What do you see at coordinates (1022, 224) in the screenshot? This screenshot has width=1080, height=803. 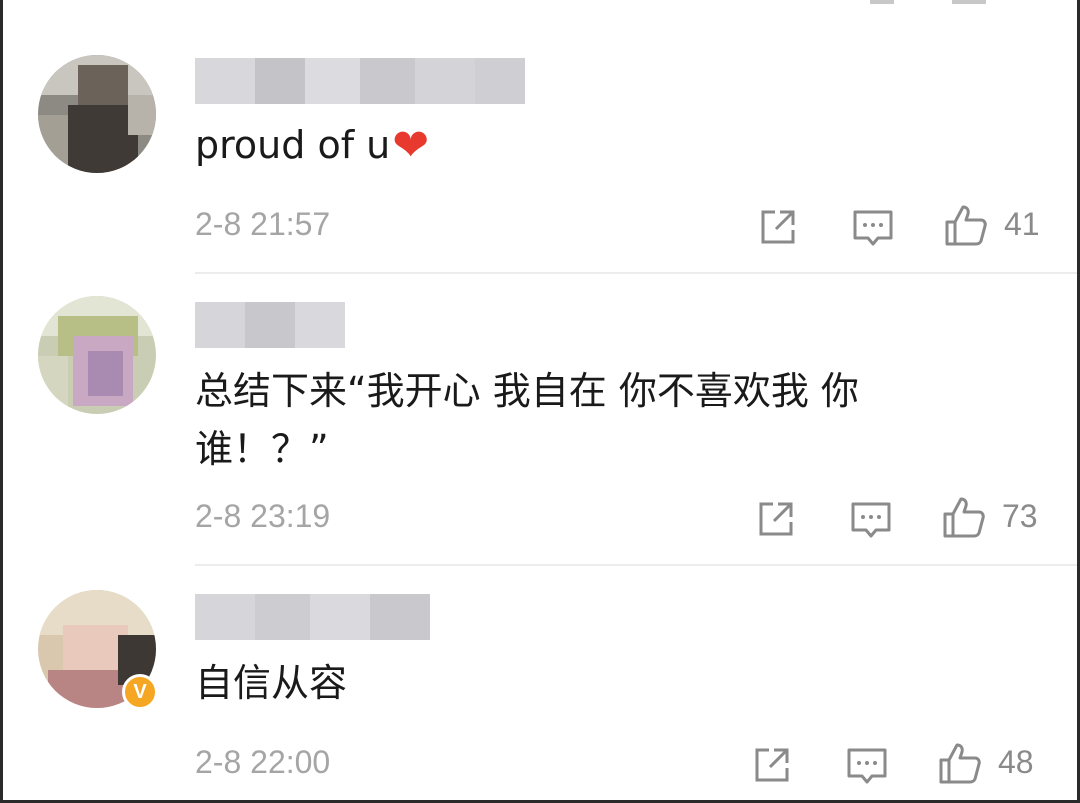 I see `like-count: 41` at bounding box center [1022, 224].